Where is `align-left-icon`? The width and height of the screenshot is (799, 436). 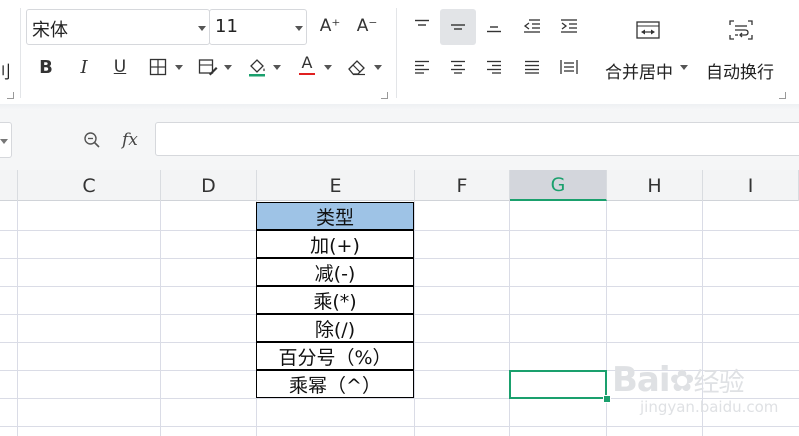 align-left-icon is located at coordinates (422, 67).